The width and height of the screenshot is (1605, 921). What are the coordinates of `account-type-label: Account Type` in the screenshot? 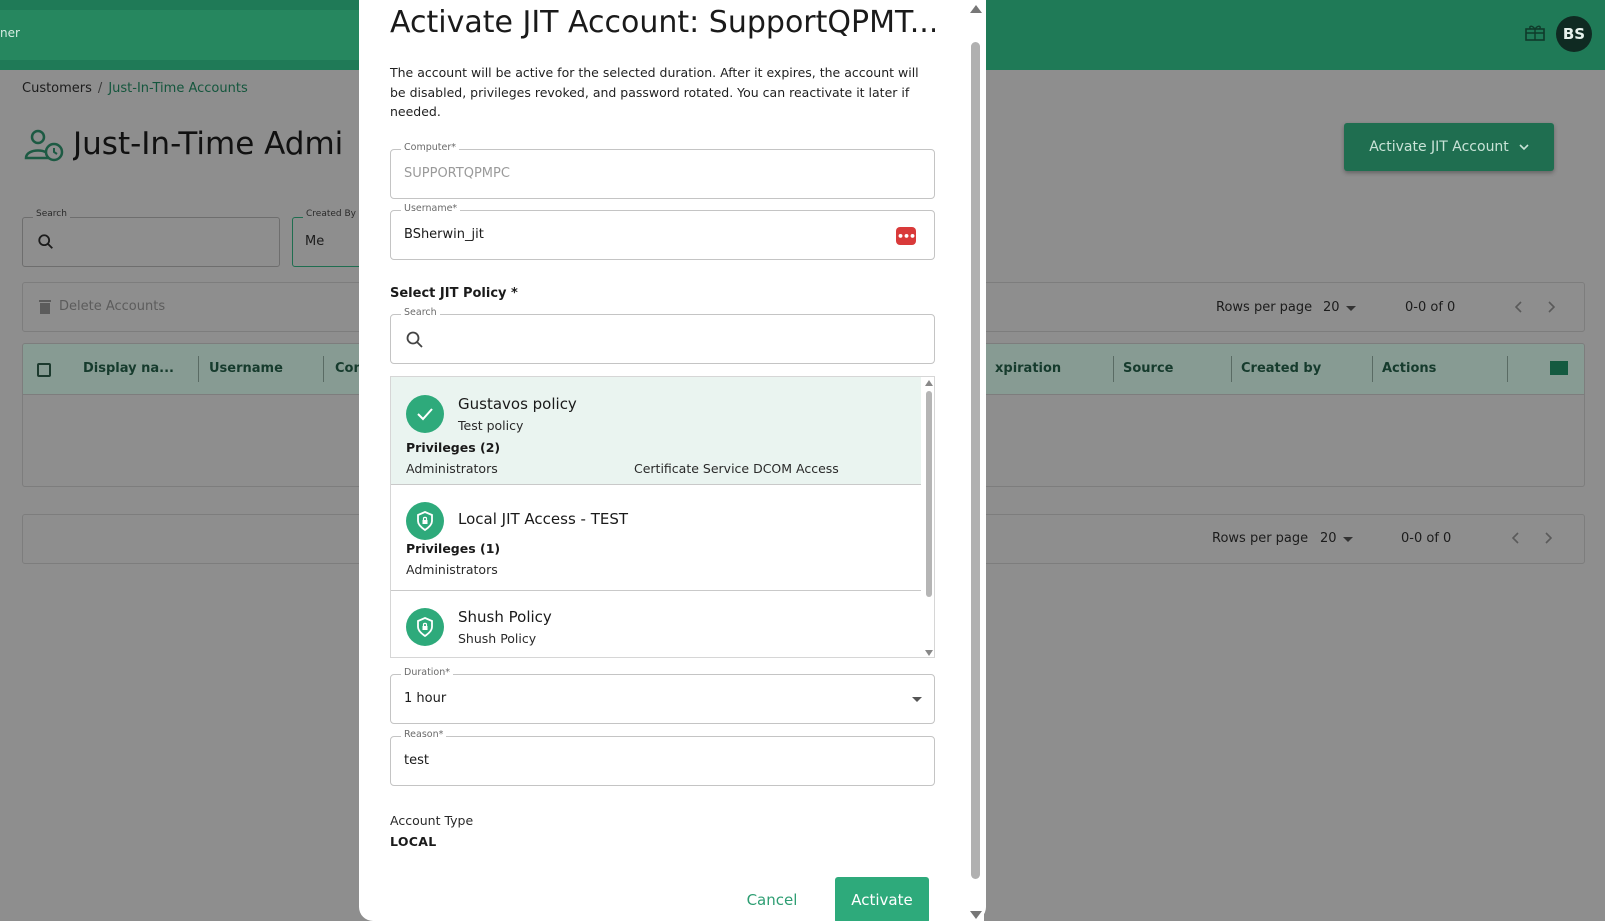 It's located at (432, 820).